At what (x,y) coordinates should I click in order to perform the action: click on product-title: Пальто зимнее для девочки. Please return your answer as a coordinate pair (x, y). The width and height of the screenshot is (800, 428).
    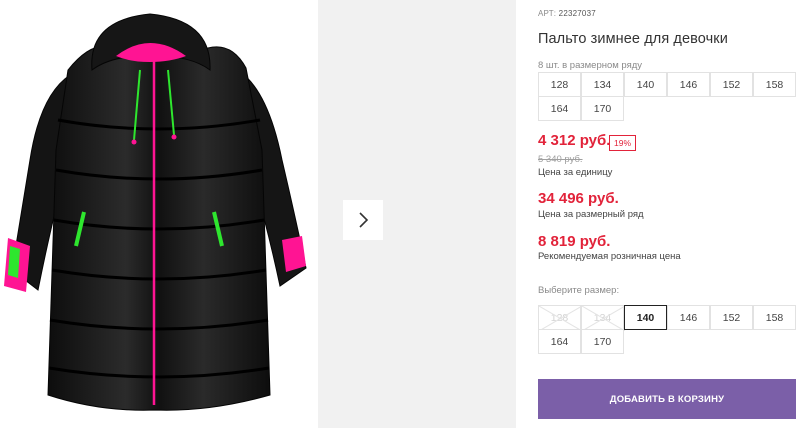
    Looking at the image, I should click on (633, 39).